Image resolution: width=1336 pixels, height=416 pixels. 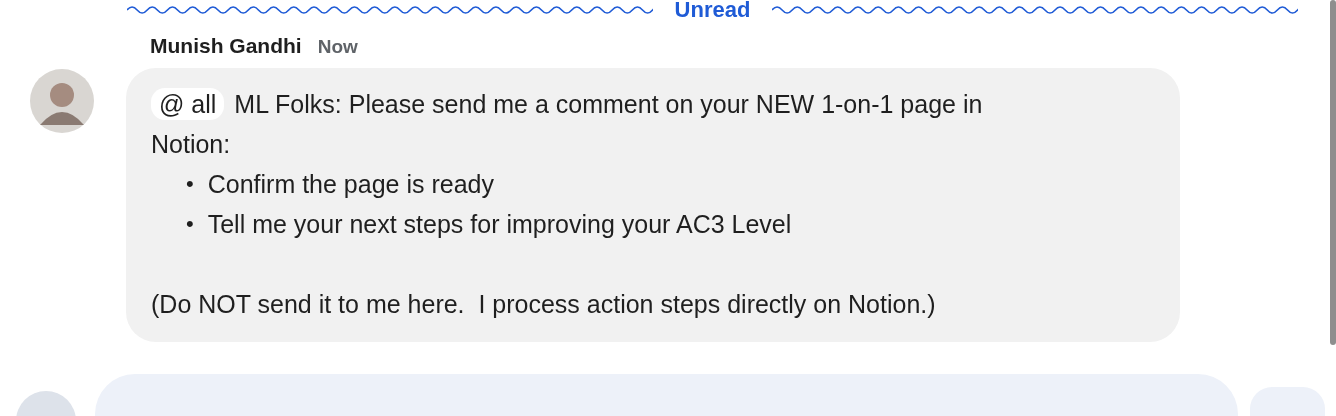 What do you see at coordinates (1333, 172) in the screenshot?
I see `scrollbar` at bounding box center [1333, 172].